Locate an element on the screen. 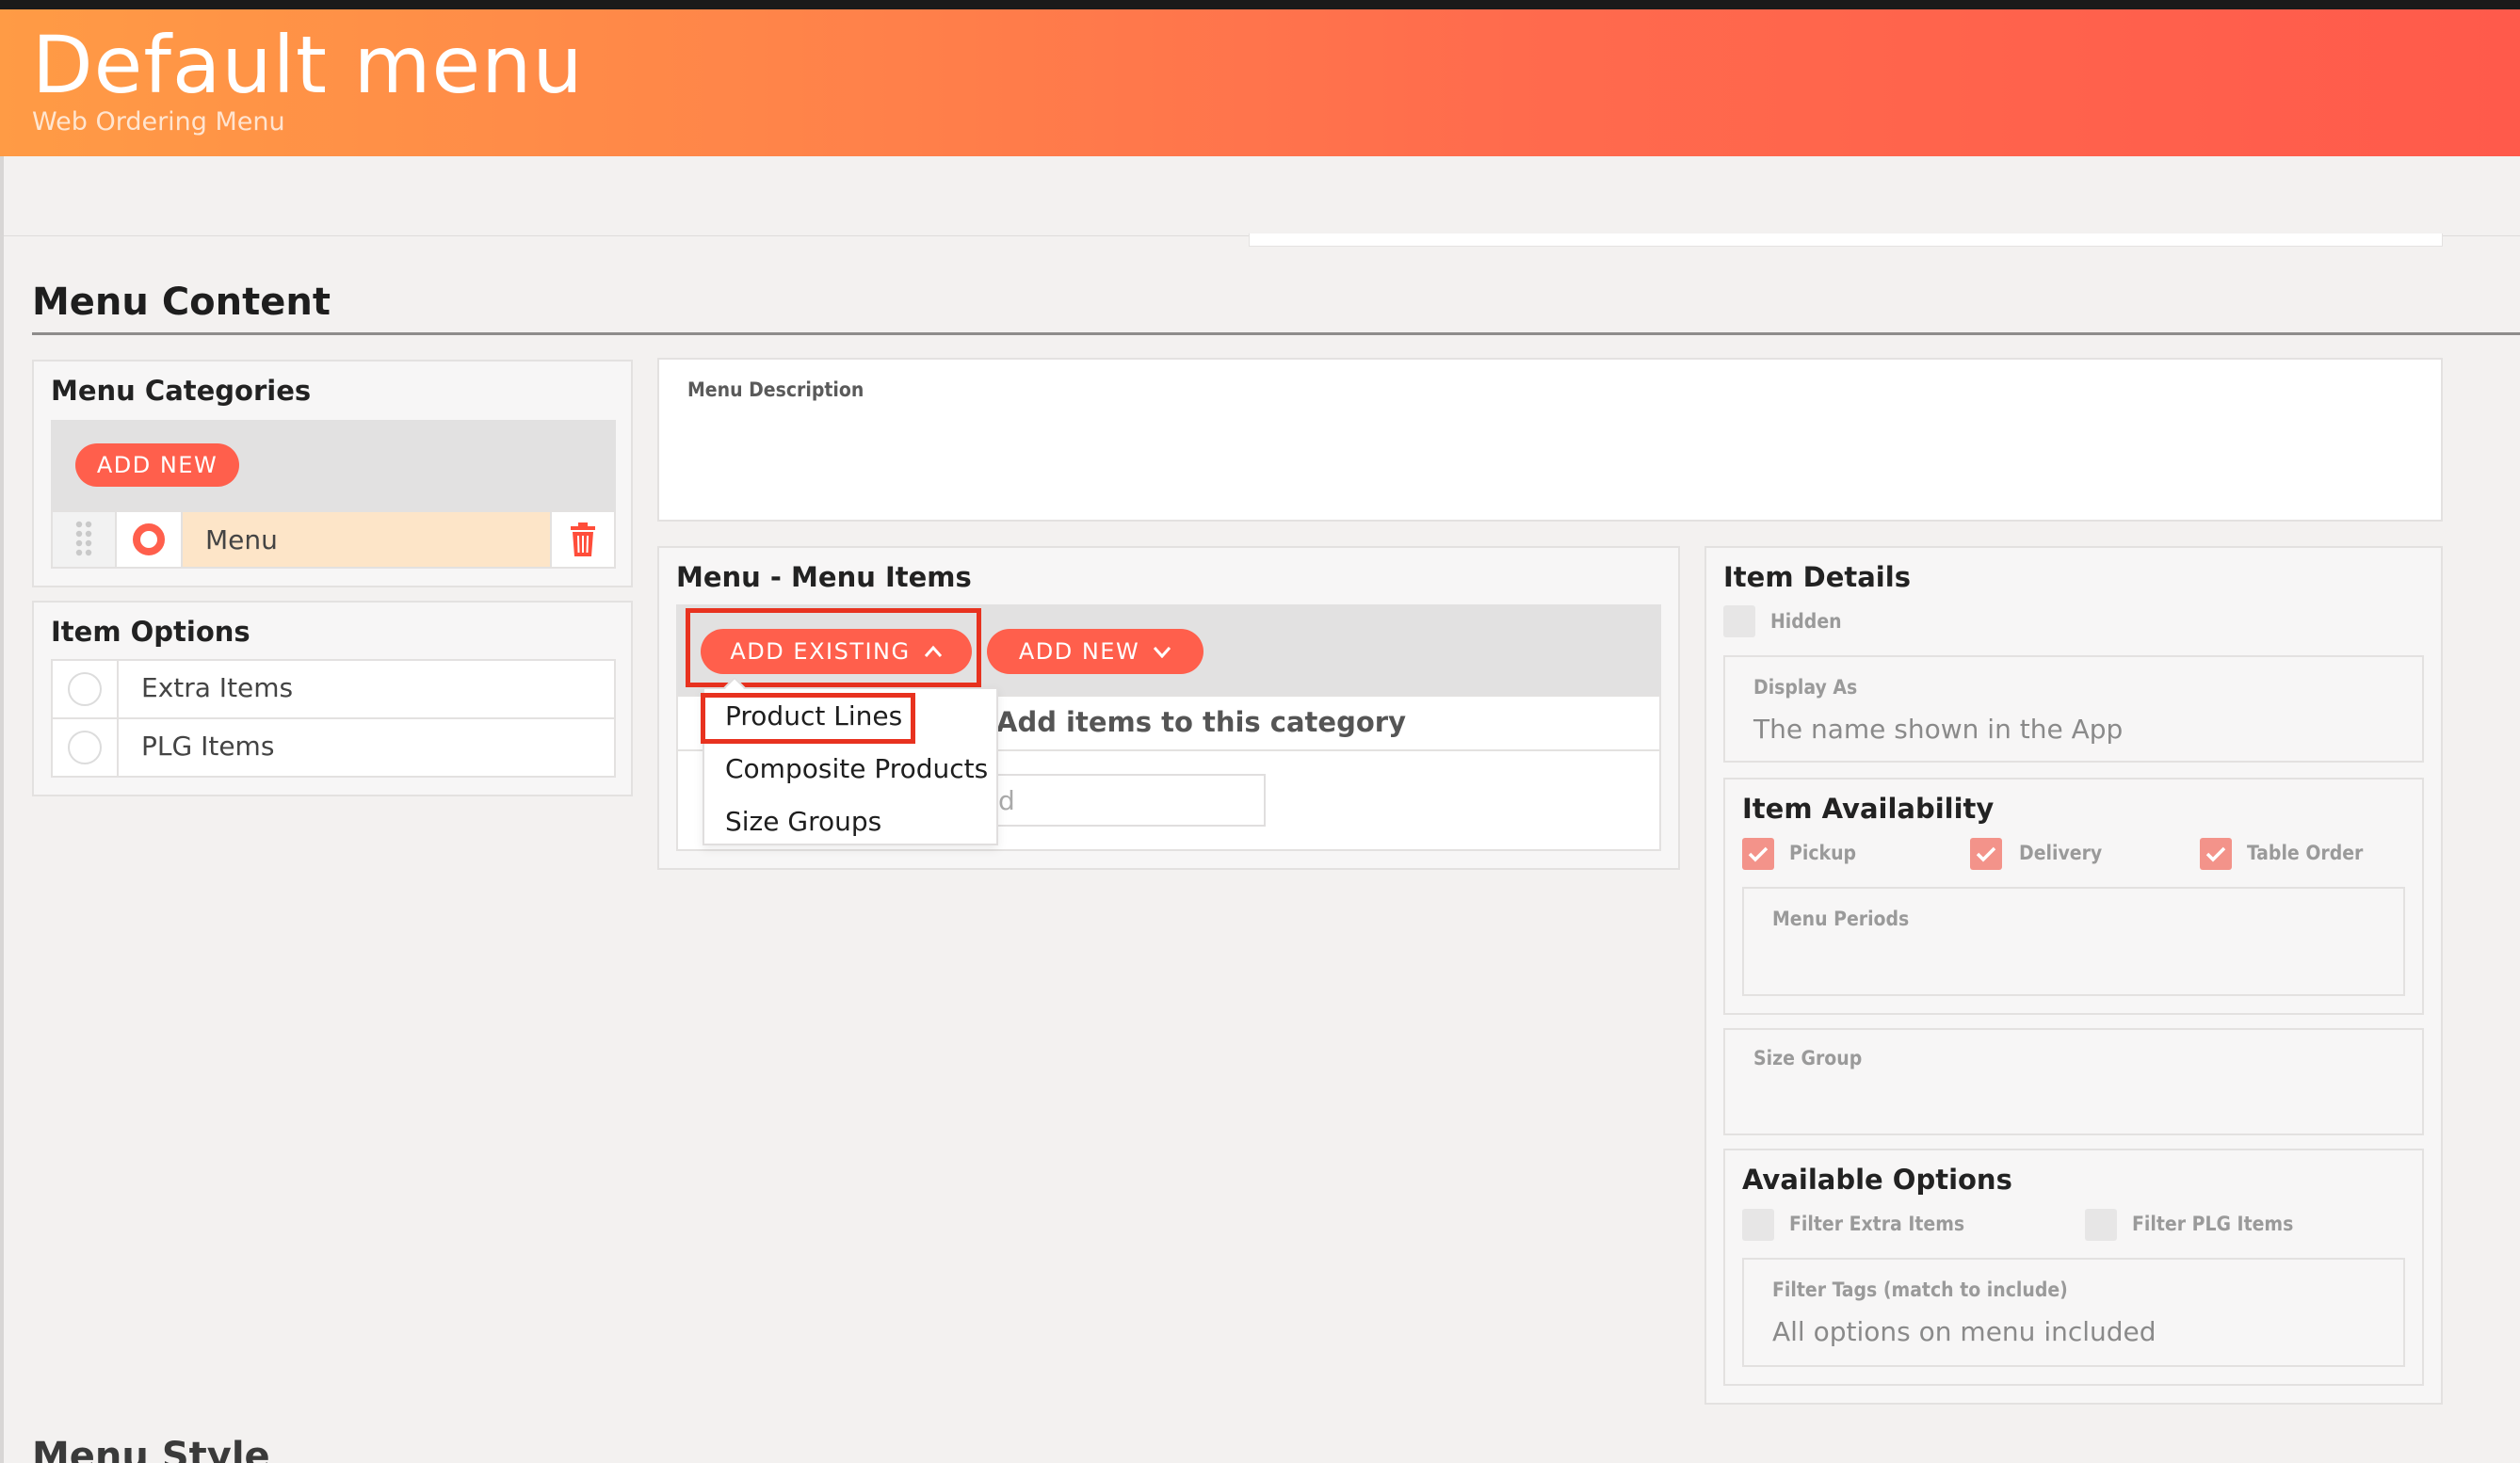  chevron-up-icon is located at coordinates (933, 651).